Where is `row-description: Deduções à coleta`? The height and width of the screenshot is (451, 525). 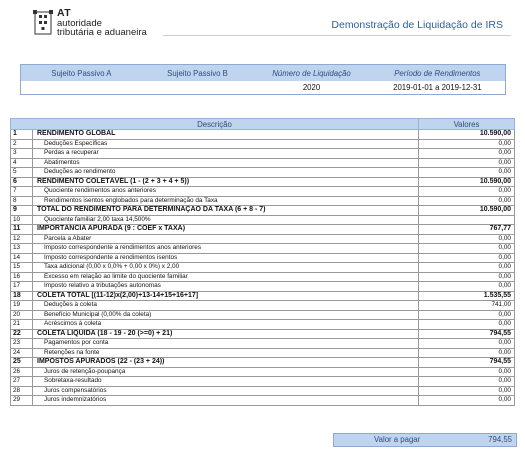
row-description: Deduções à coleta is located at coordinates (225, 305).